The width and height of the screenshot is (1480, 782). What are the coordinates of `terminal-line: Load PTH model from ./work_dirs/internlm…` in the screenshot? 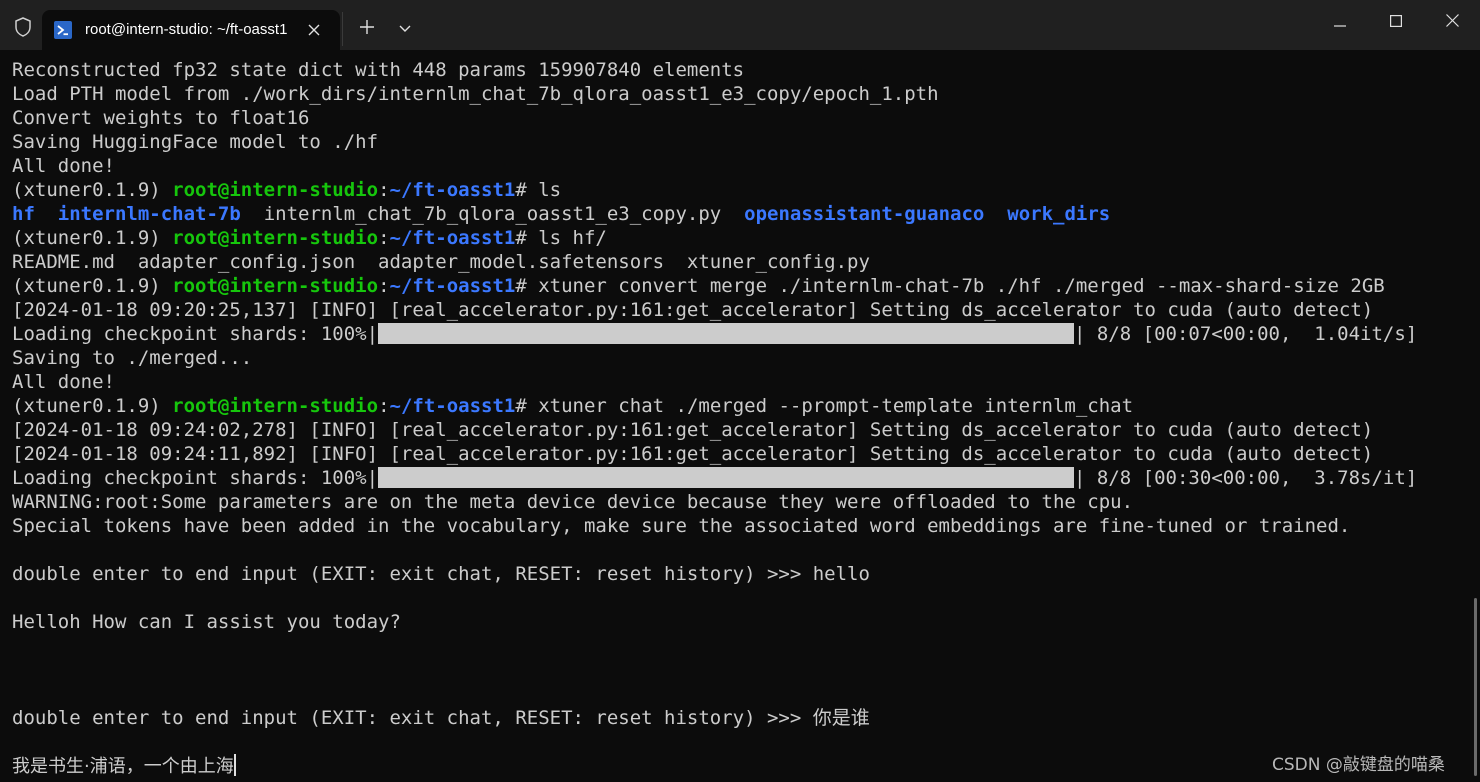 It's located at (741, 94).